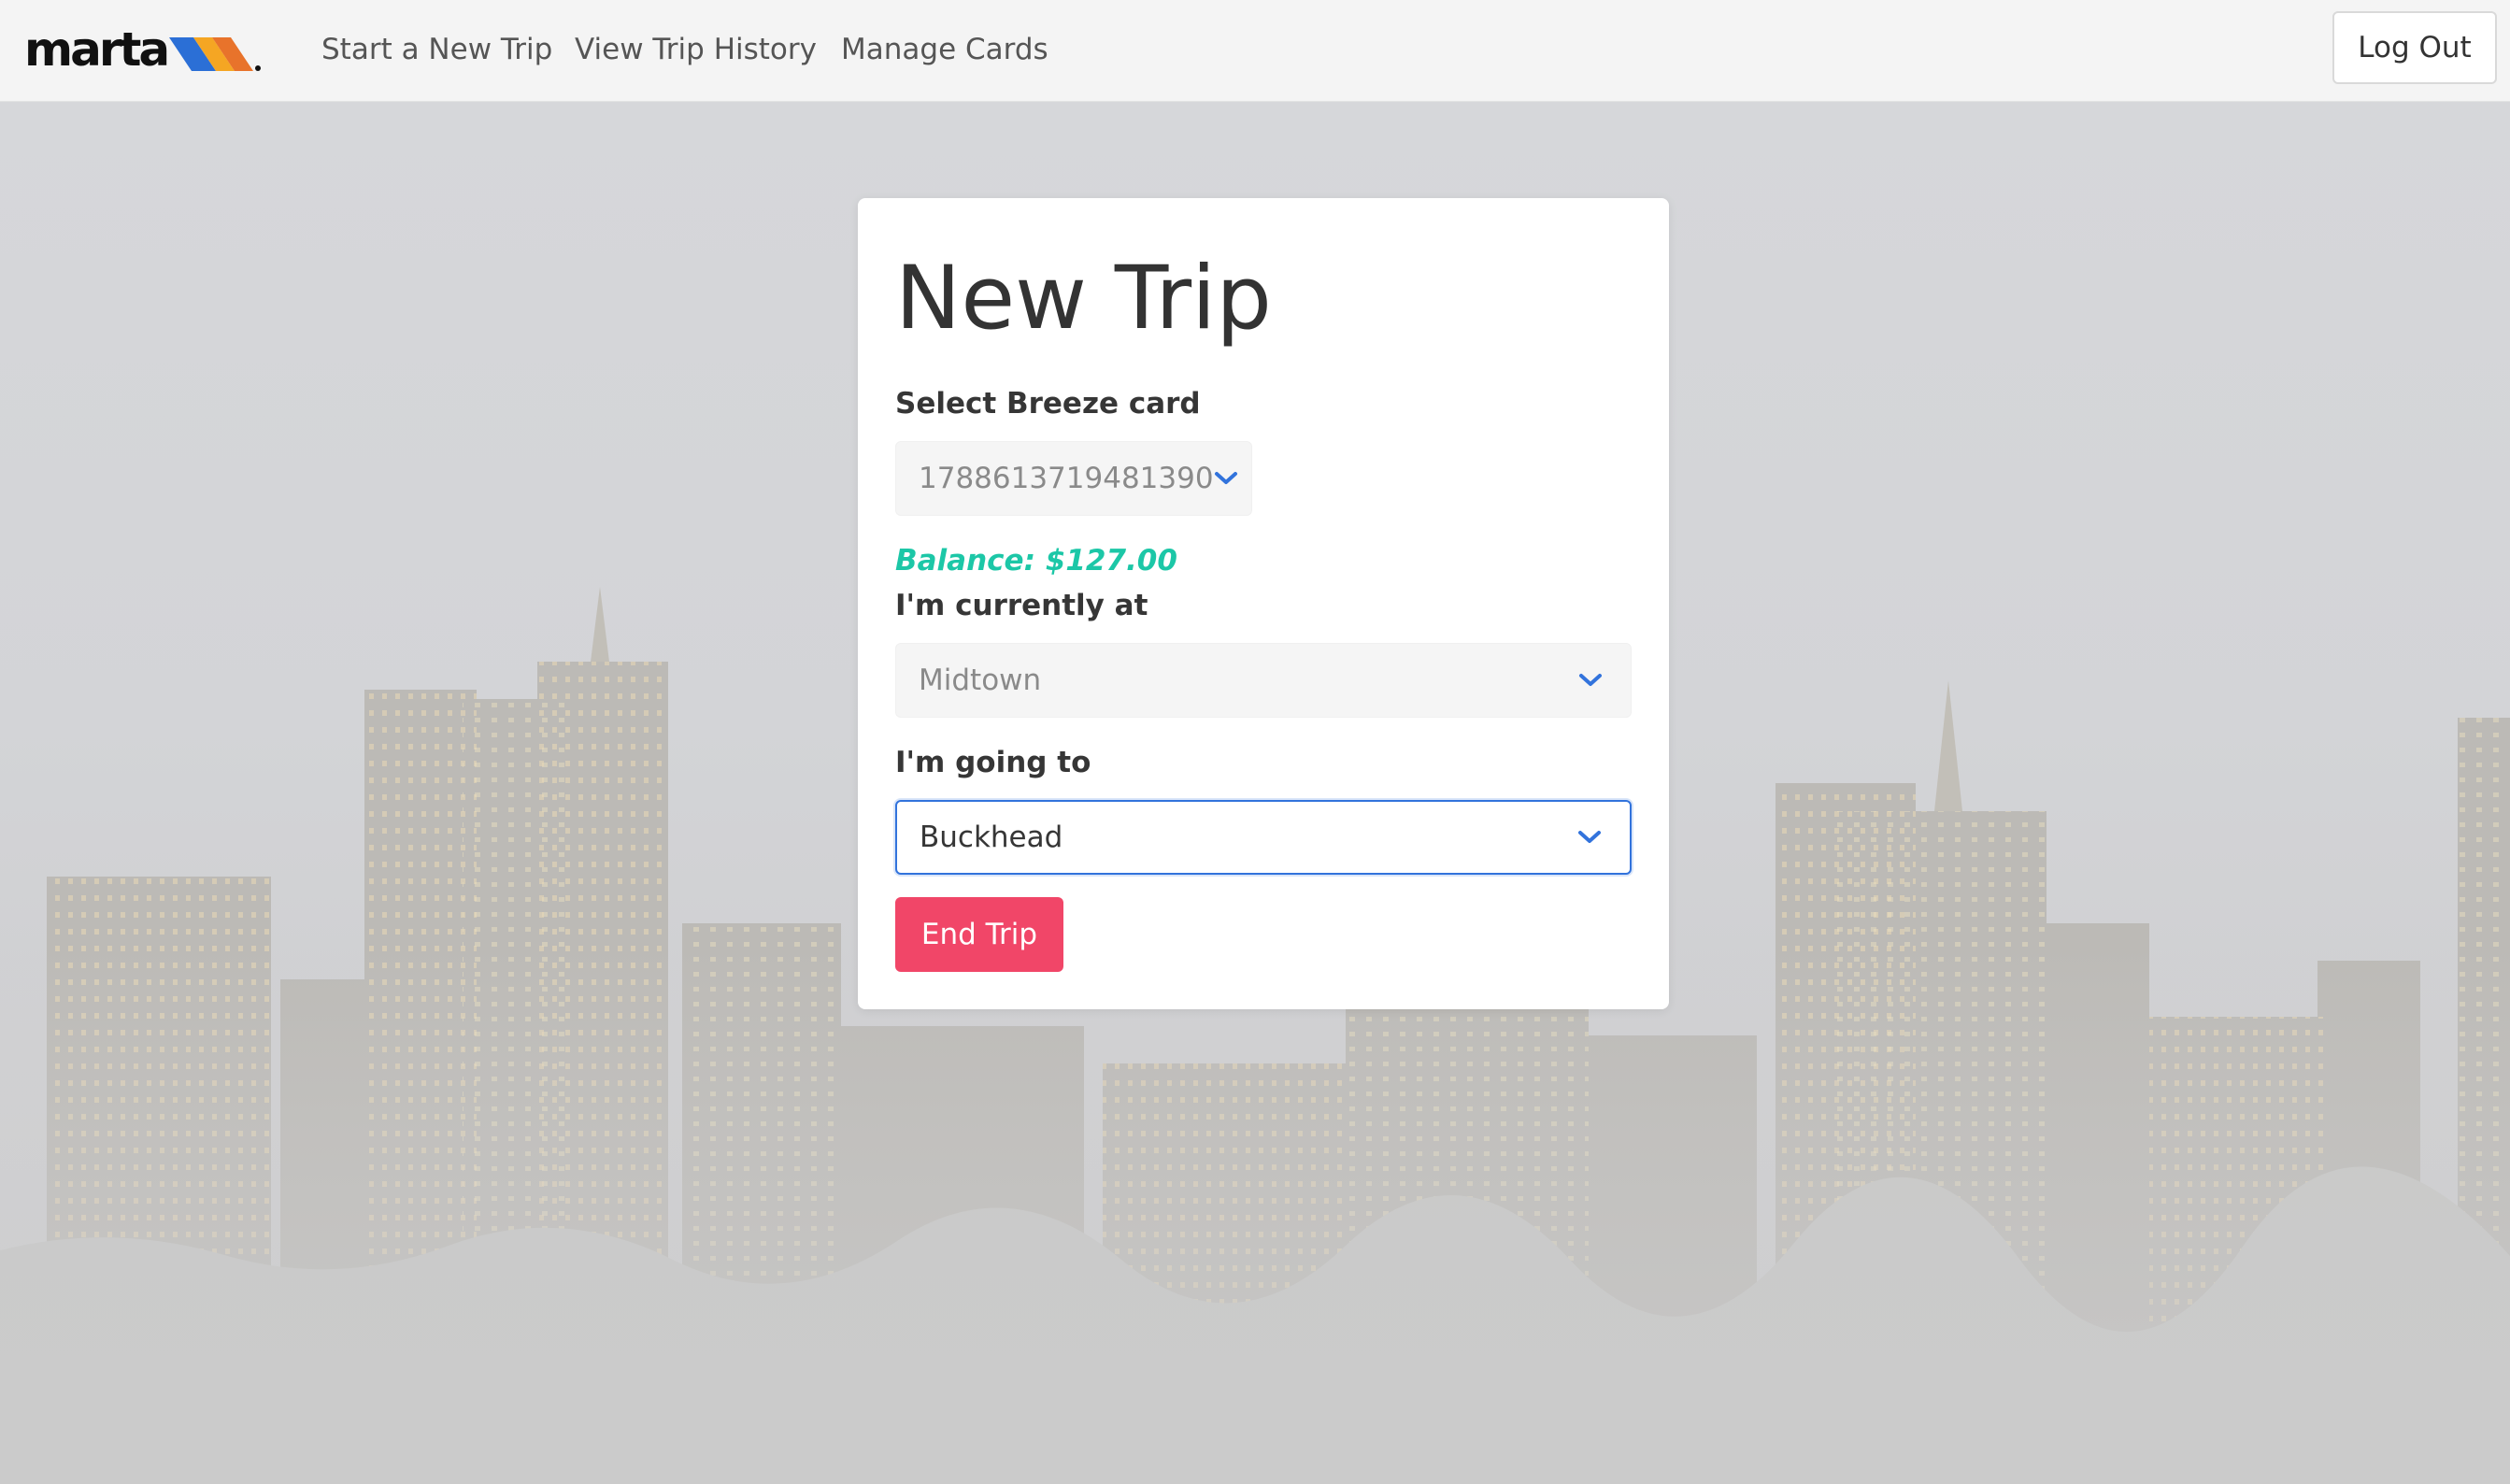  What do you see at coordinates (979, 934) in the screenshot?
I see `end-trip-button: End Trip` at bounding box center [979, 934].